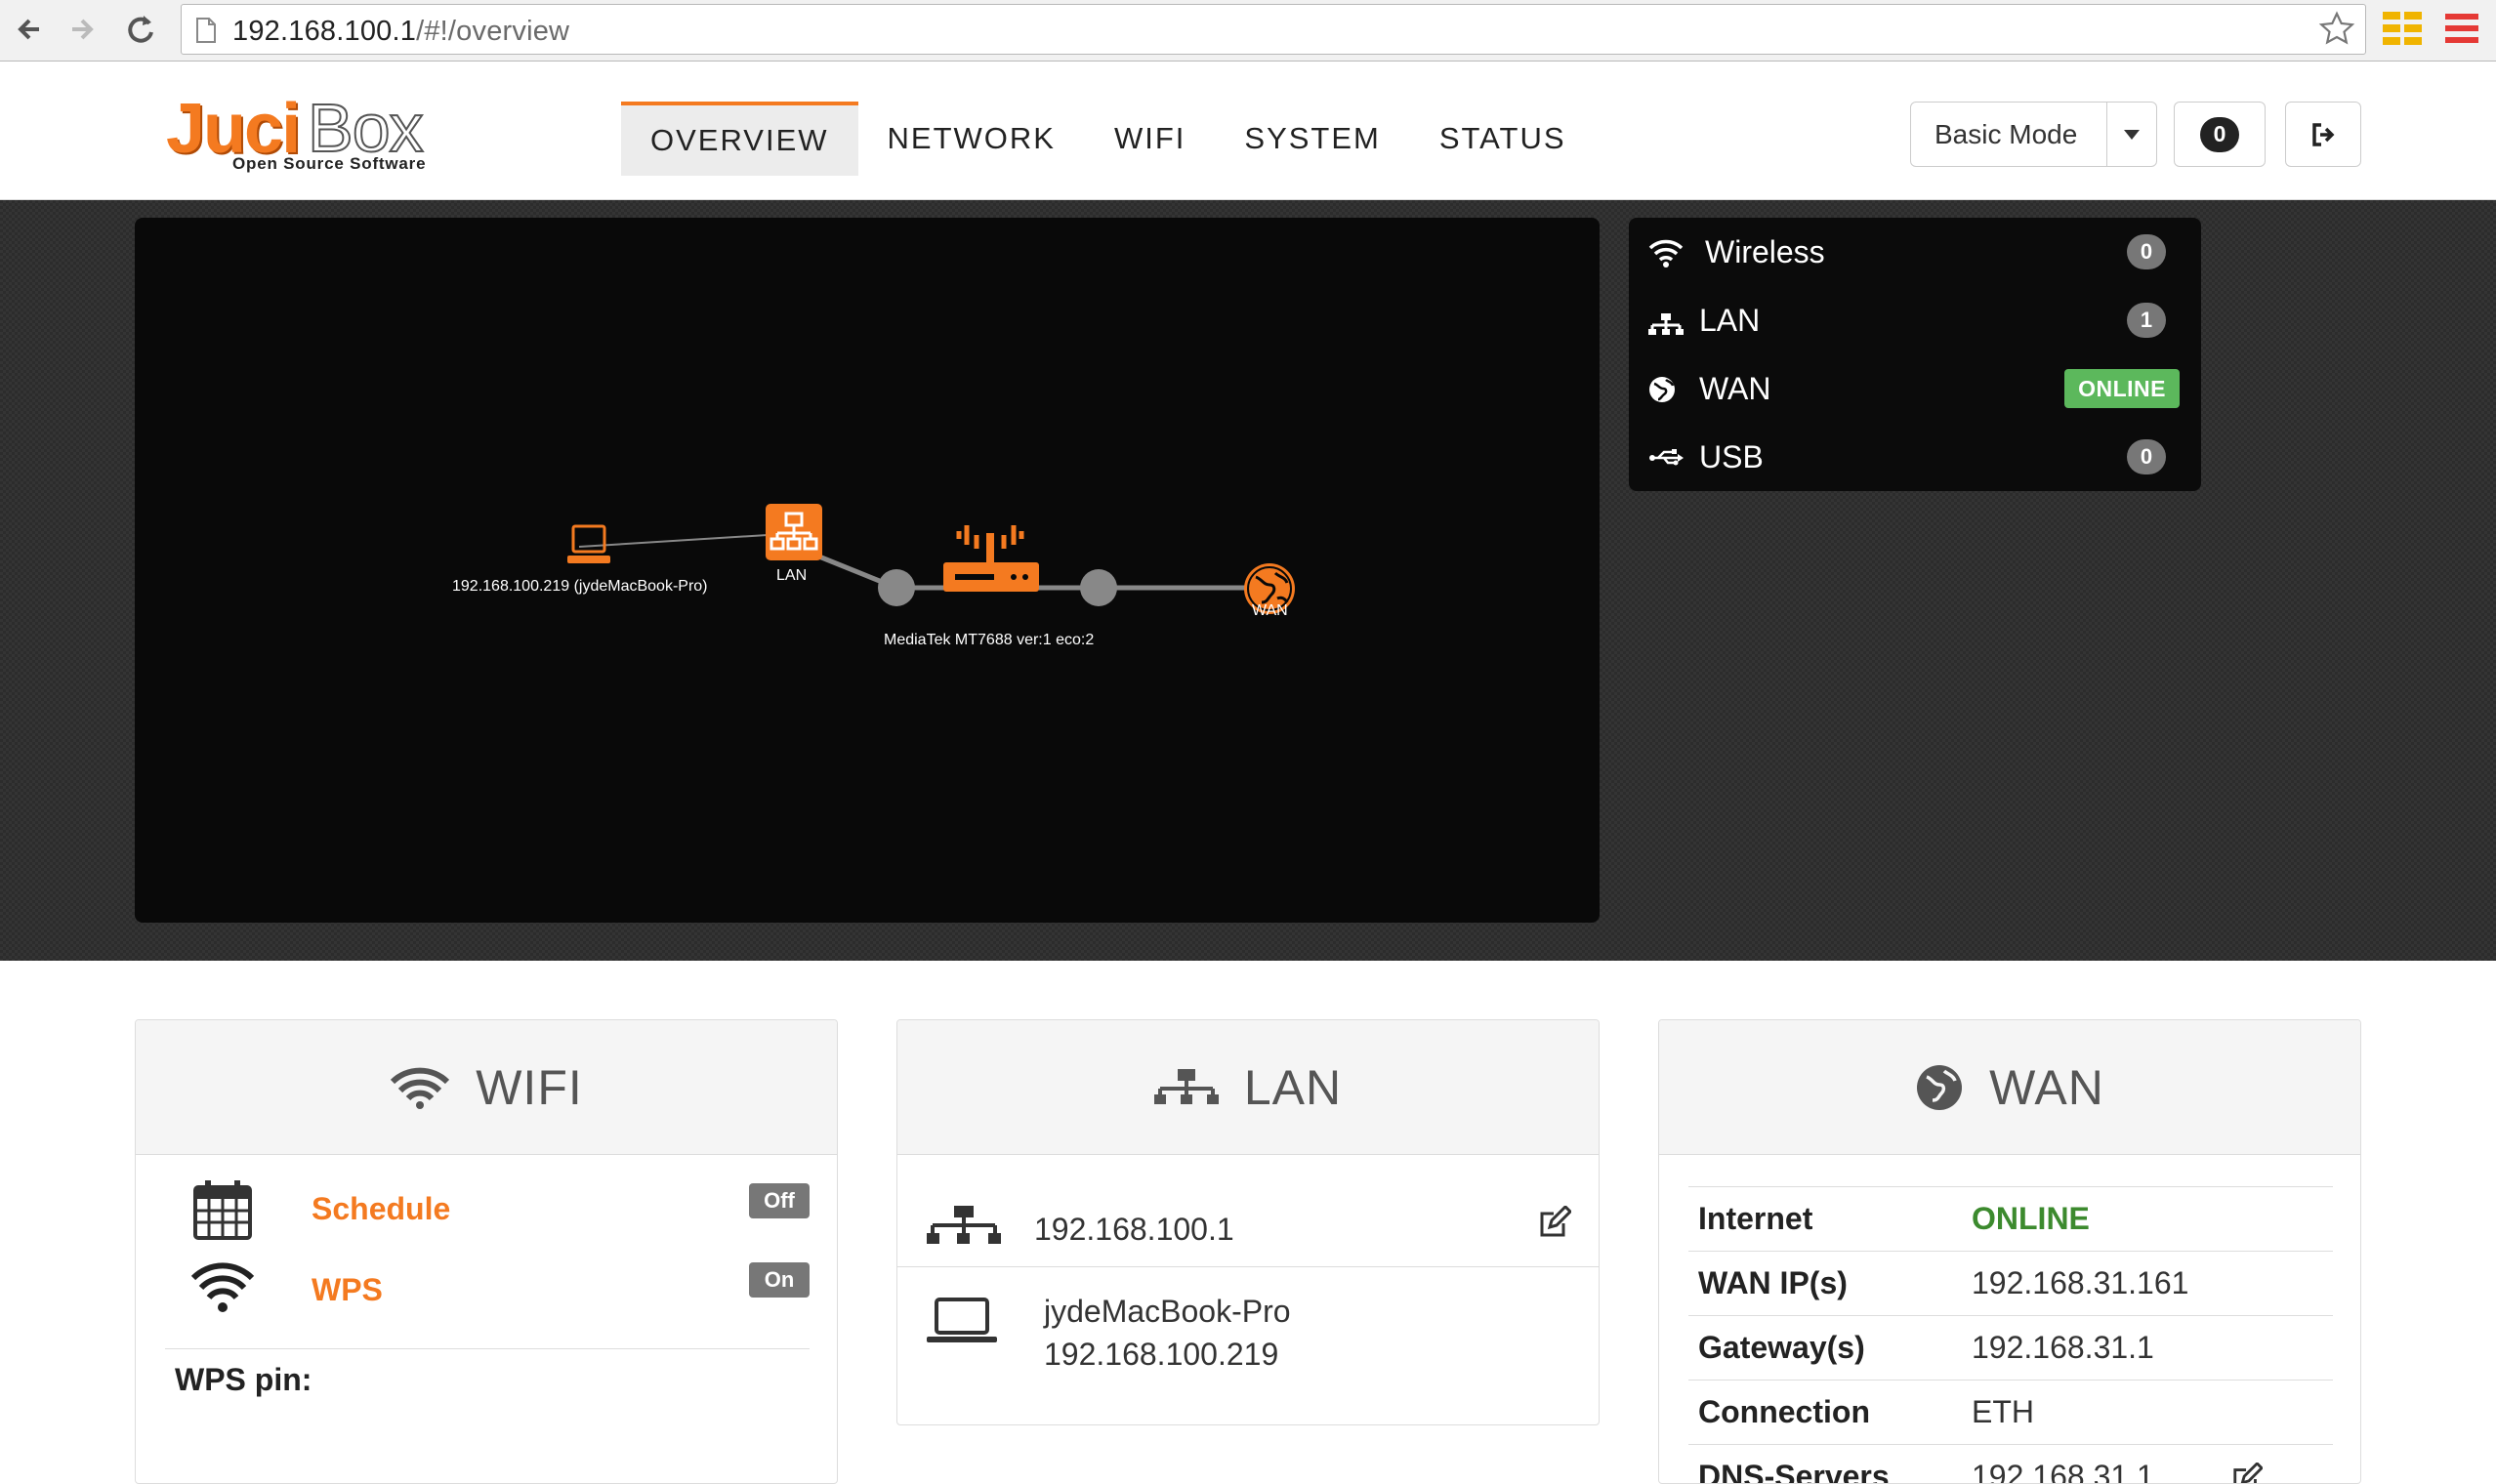 The image size is (2496, 1484). What do you see at coordinates (222, 1210) in the screenshot?
I see `calendar-icon` at bounding box center [222, 1210].